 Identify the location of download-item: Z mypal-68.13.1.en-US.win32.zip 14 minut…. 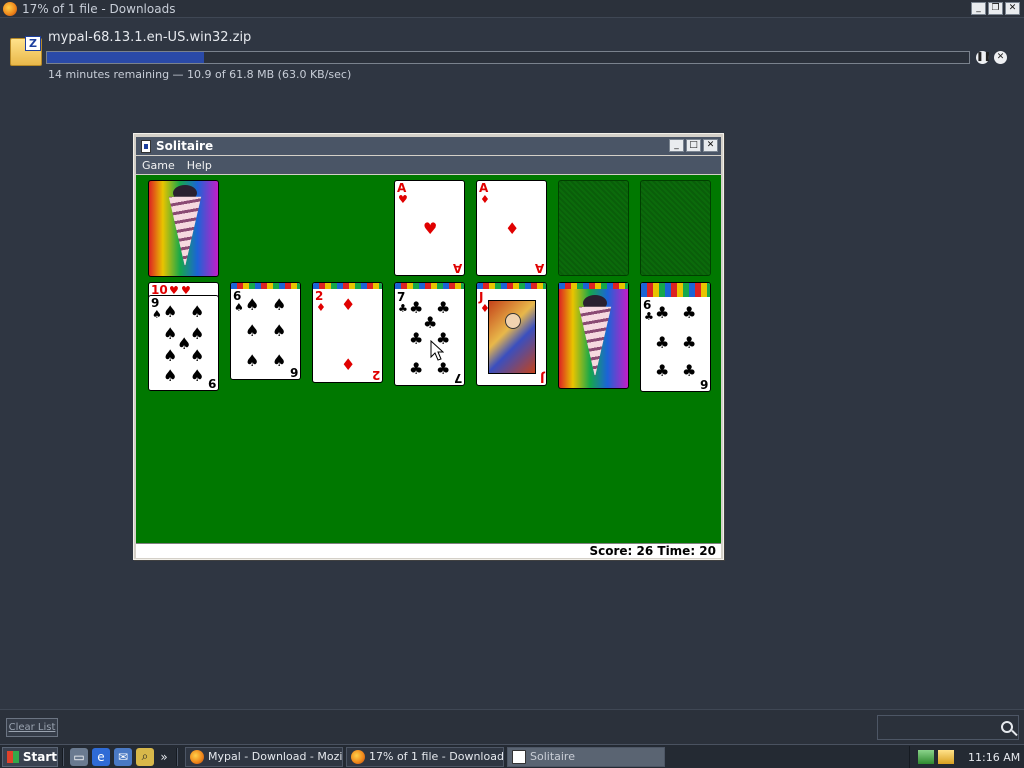
(512, 56).